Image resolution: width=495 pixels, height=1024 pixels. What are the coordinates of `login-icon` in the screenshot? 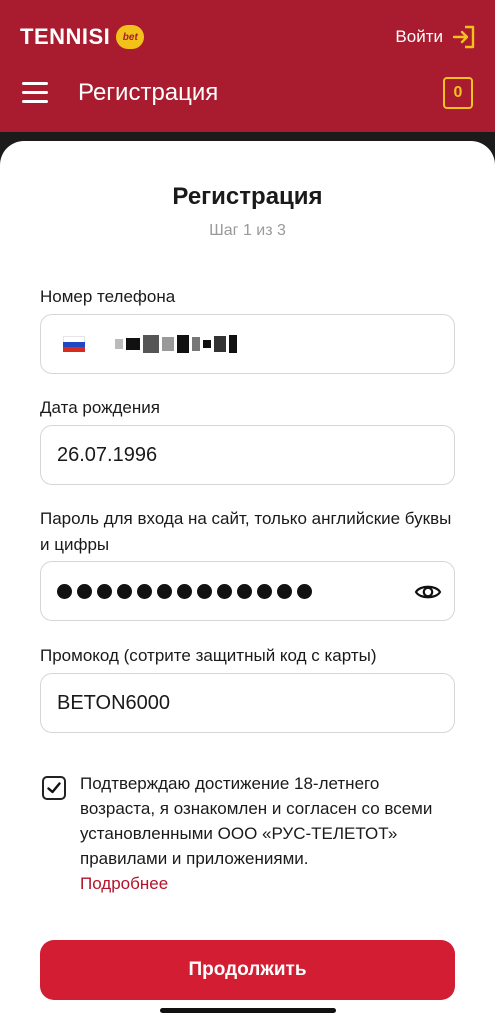 It's located at (463, 37).